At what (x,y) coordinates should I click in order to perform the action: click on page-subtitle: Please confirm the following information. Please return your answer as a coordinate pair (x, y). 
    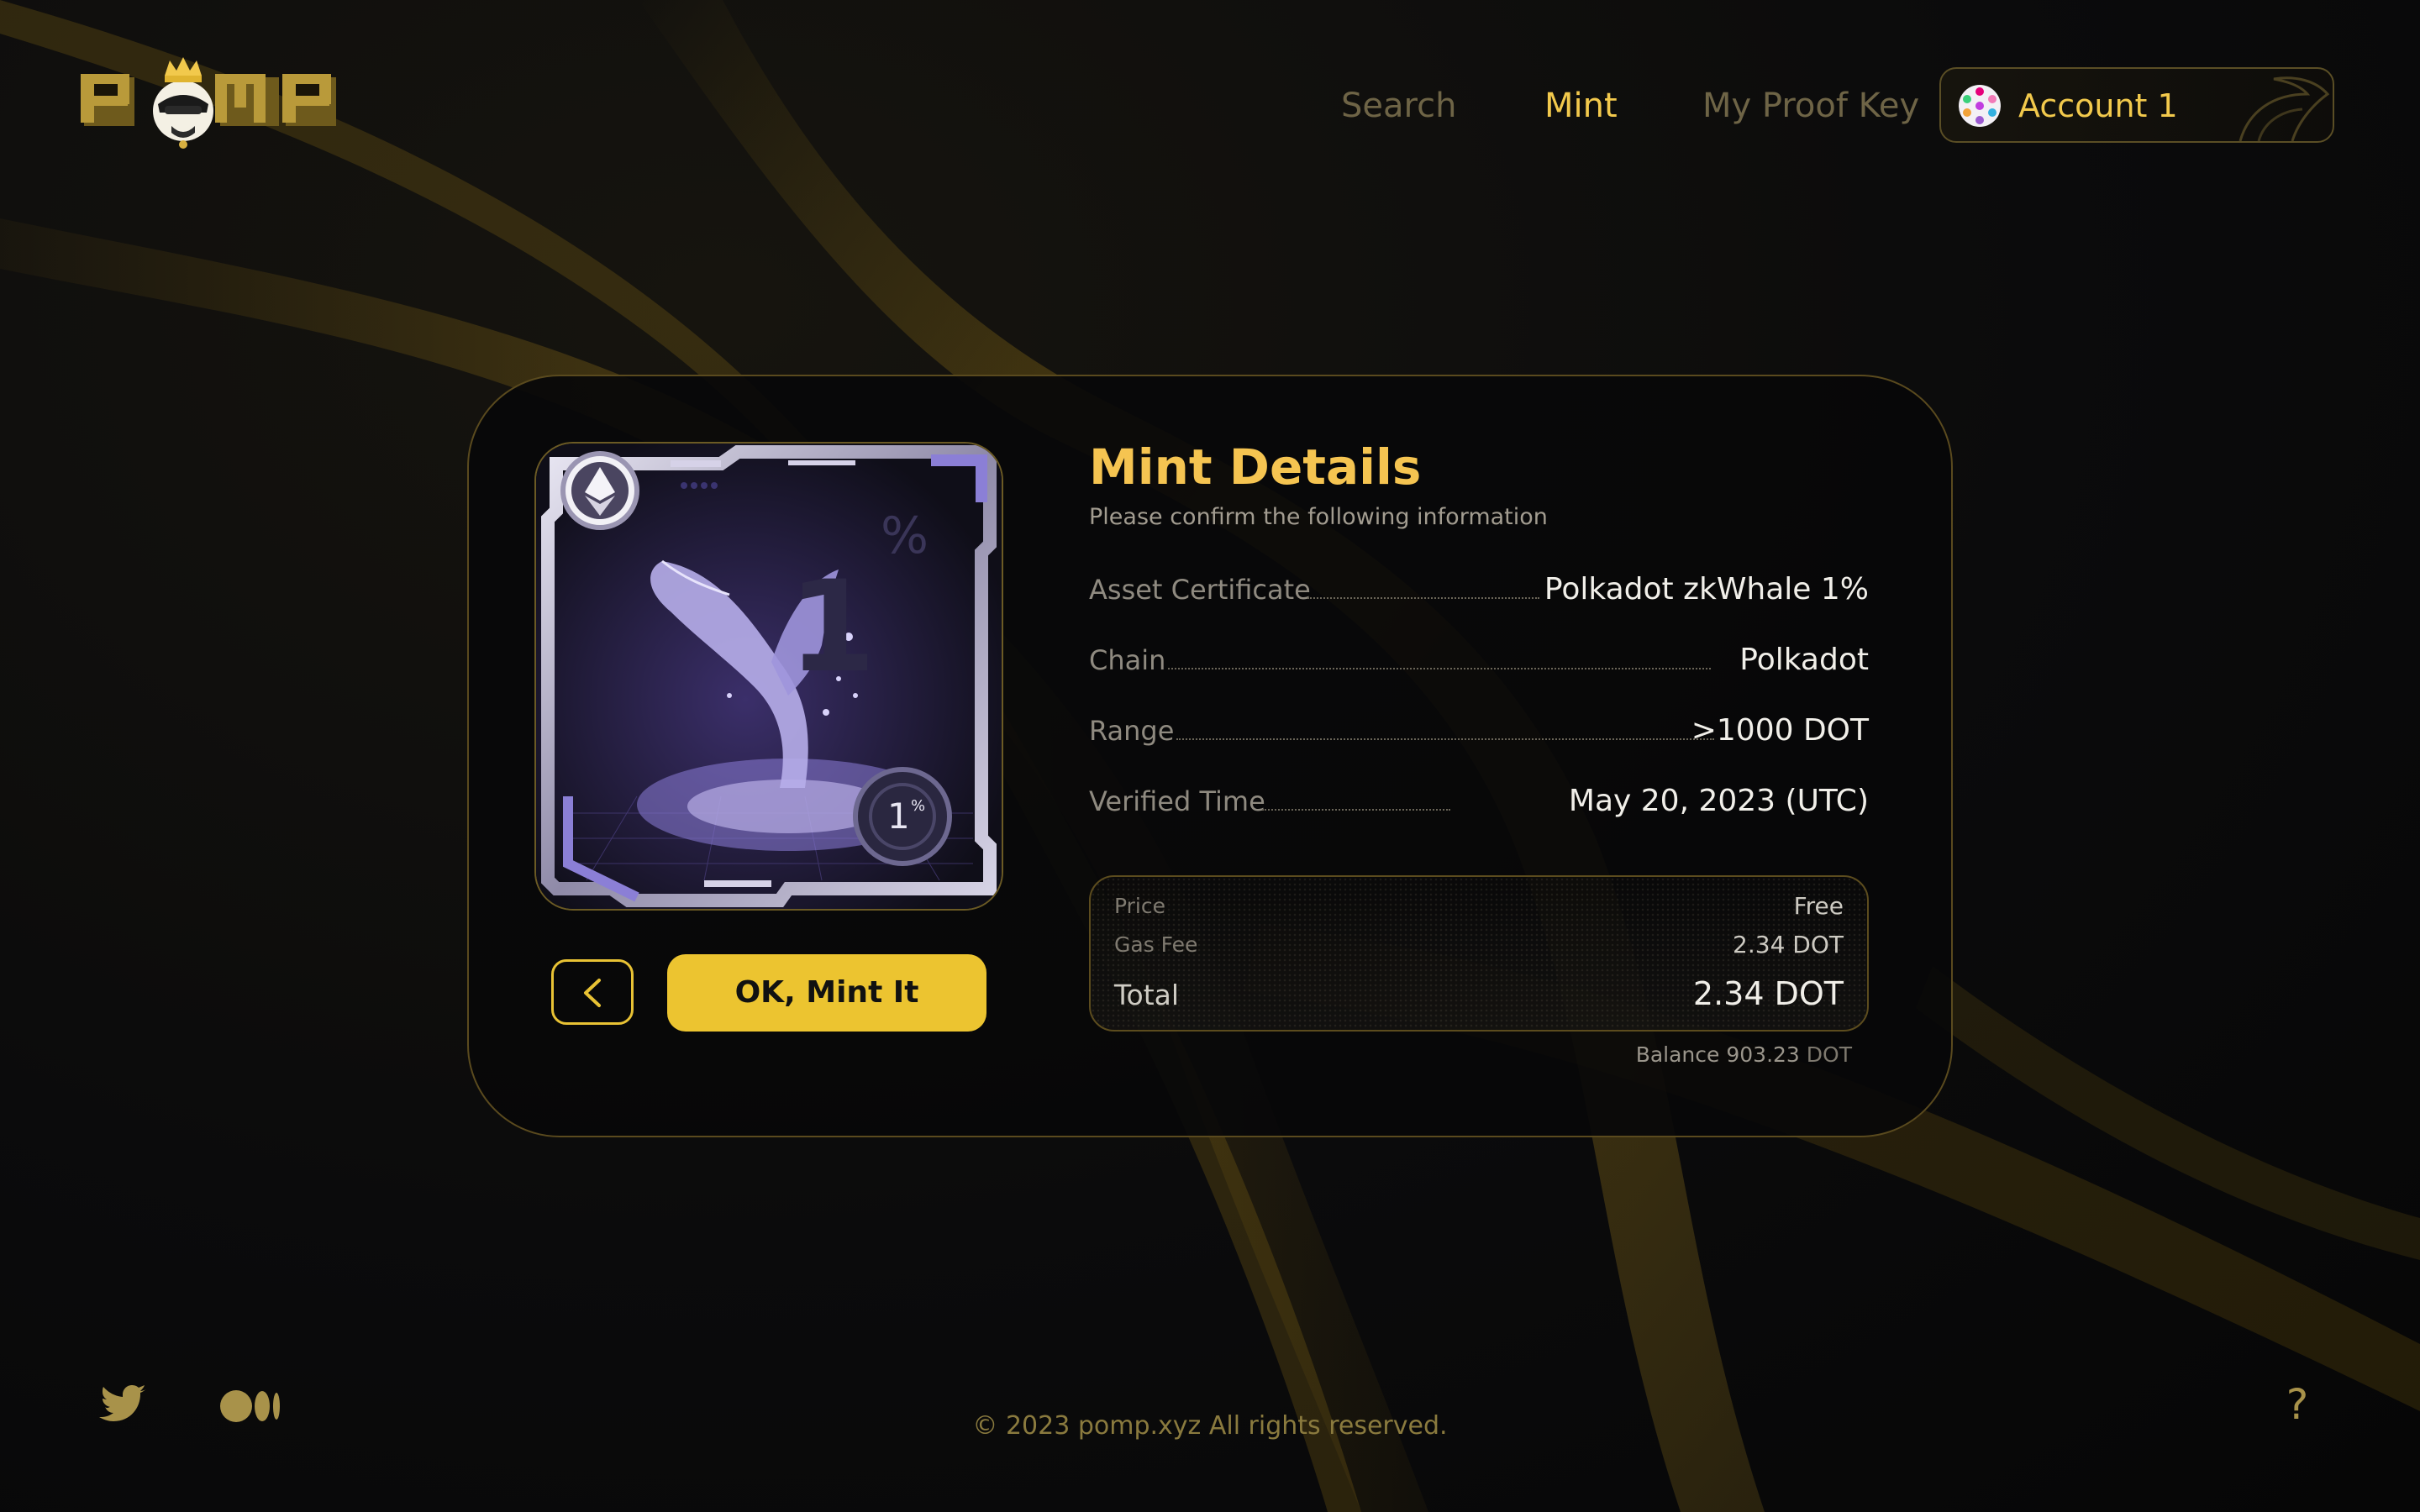
    Looking at the image, I should click on (1318, 517).